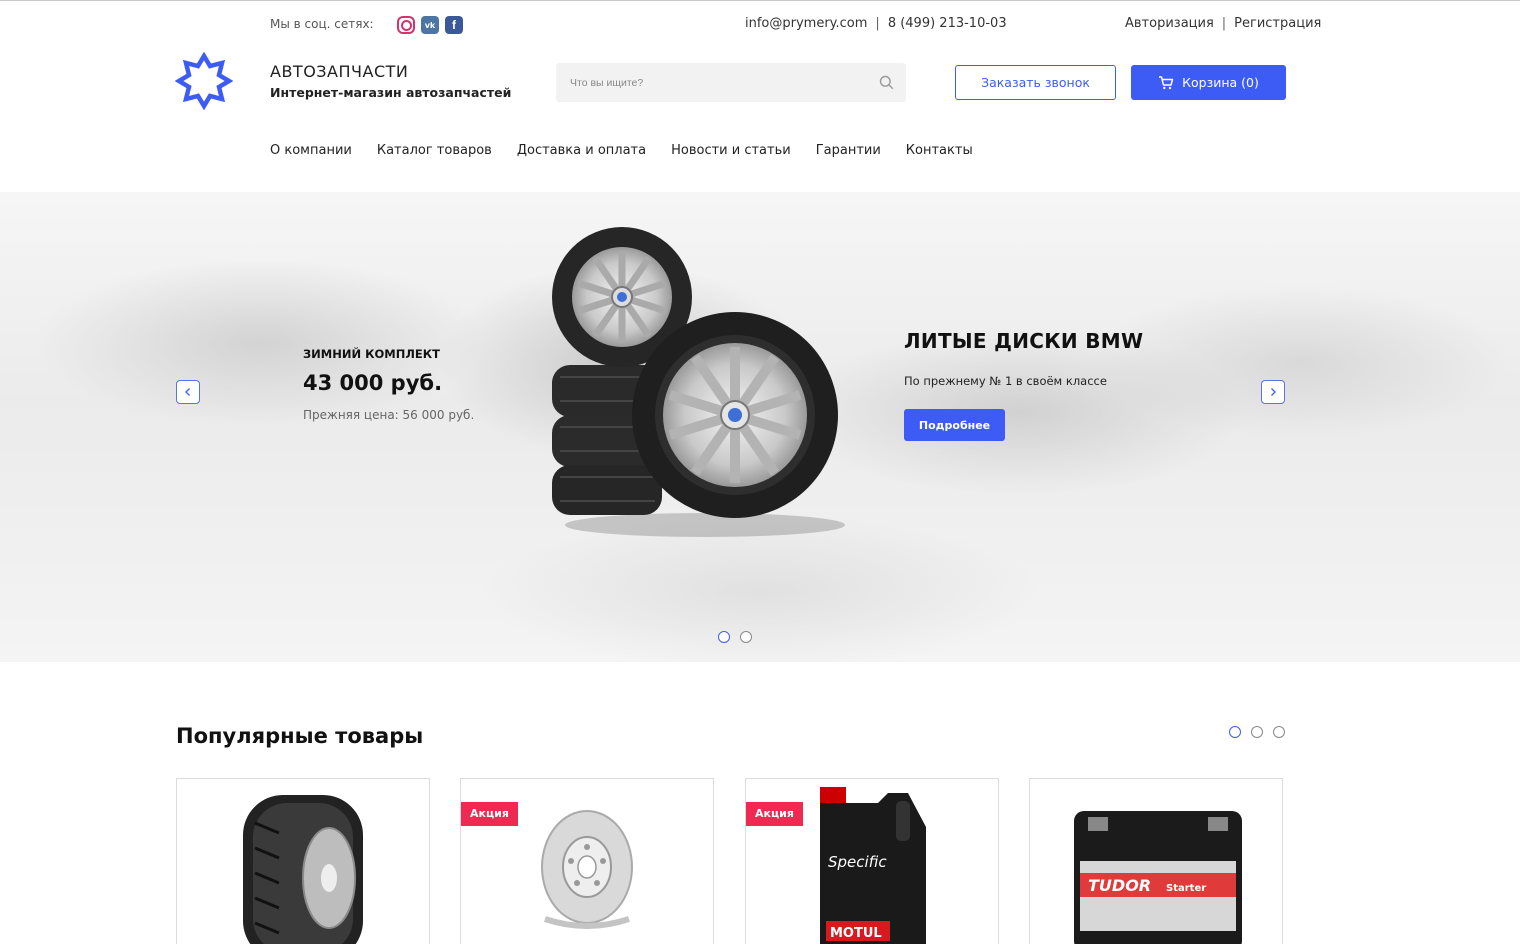  Describe the element at coordinates (1035, 82) in the screenshot. I see `order-call-button: Заказать звонок` at that location.